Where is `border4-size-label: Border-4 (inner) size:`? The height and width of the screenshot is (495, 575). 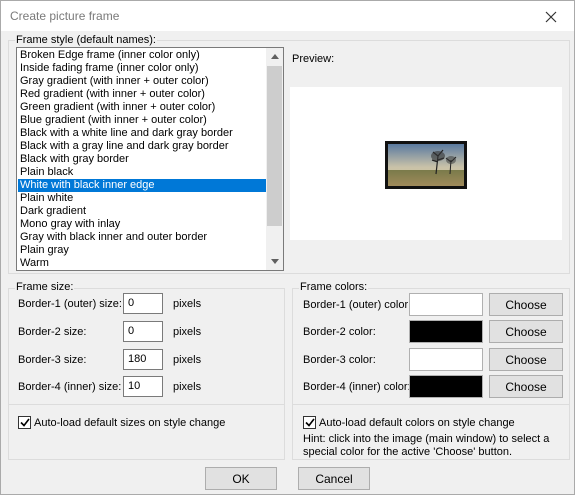
border4-size-label: Border-4 (inner) size: is located at coordinates (70, 387).